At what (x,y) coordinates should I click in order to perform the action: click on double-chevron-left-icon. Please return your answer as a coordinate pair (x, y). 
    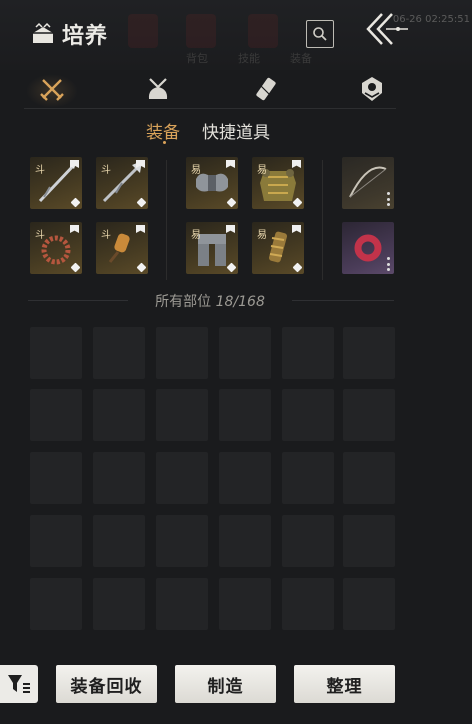
    Looking at the image, I should click on (387, 29).